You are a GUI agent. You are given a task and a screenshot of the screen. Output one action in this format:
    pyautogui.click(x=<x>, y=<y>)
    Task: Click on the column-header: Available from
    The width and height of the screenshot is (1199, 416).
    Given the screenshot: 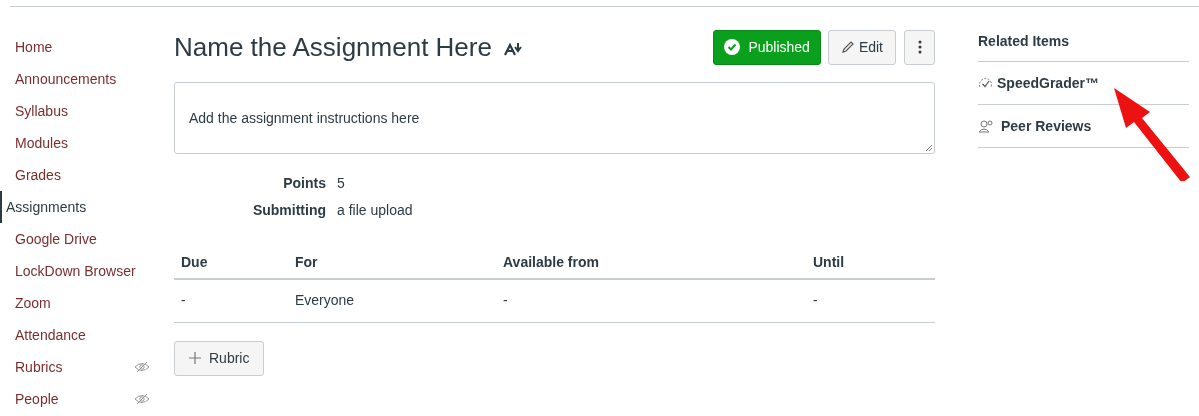 What is the action you would take?
    pyautogui.click(x=551, y=262)
    